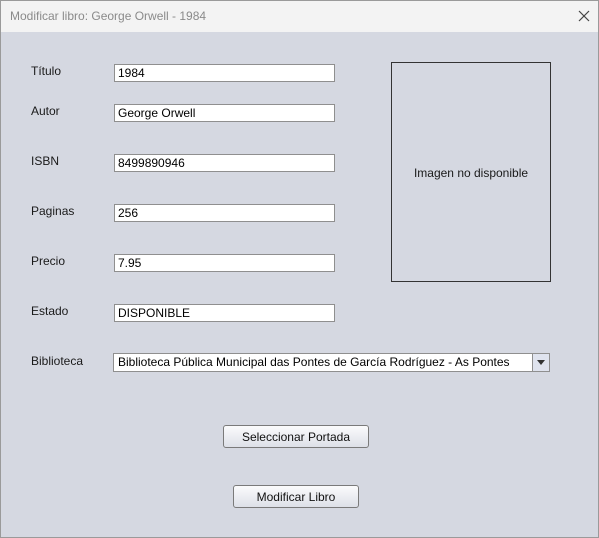 The width and height of the screenshot is (599, 538). Describe the element at coordinates (299, 16) in the screenshot. I see `title-bar: Modificar libro: George Orwell - 1984` at that location.